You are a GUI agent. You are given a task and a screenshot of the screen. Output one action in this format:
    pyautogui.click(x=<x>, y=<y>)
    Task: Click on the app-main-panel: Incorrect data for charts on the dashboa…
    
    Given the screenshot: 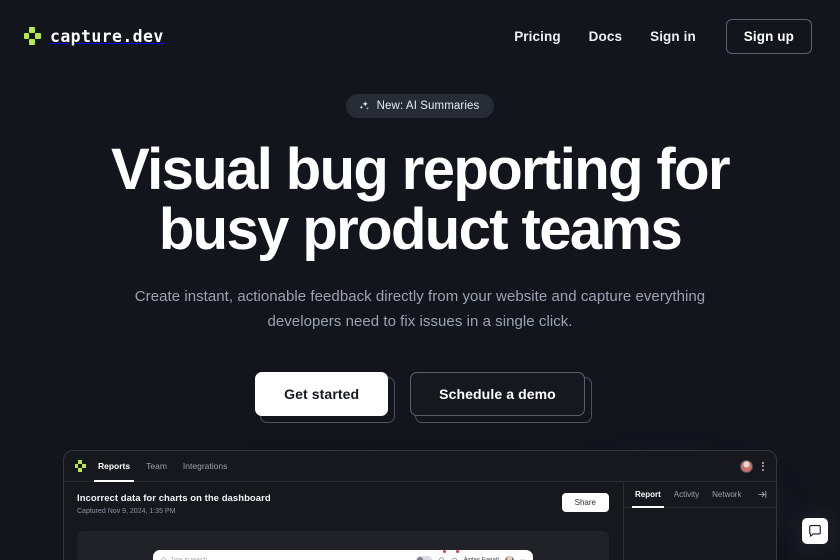 What is the action you would take?
    pyautogui.click(x=344, y=521)
    